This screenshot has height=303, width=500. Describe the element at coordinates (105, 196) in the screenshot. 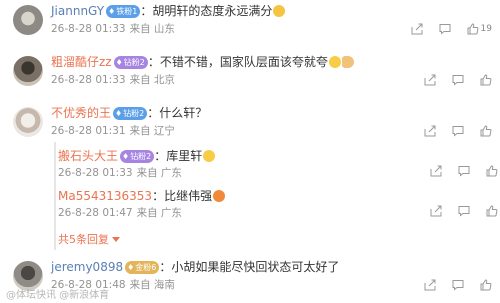

I see `replier-name: Ma5543136353` at that location.